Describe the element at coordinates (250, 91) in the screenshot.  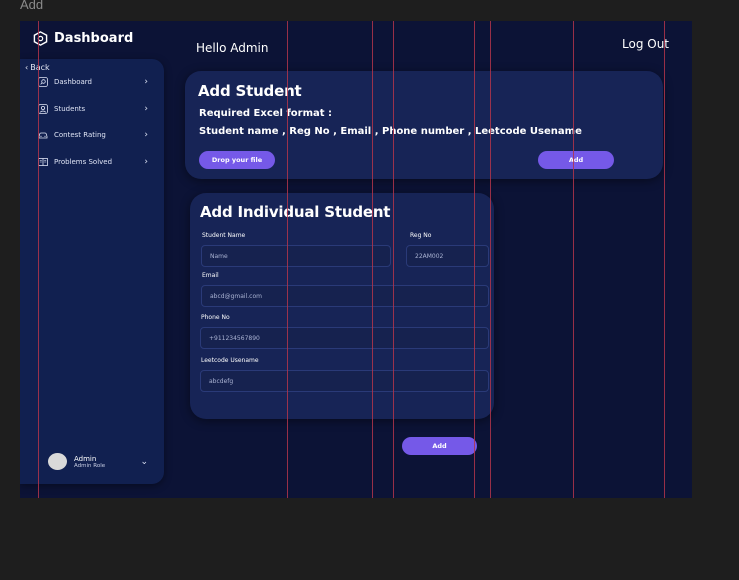
I see `card-title: Add Student` at that location.